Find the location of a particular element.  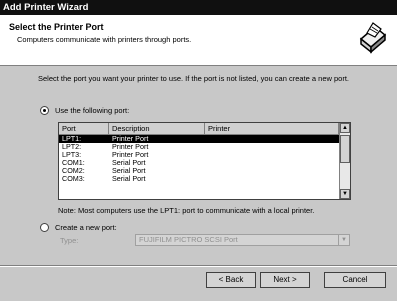

port-list-header: Port Description Printer is located at coordinates (204, 129).